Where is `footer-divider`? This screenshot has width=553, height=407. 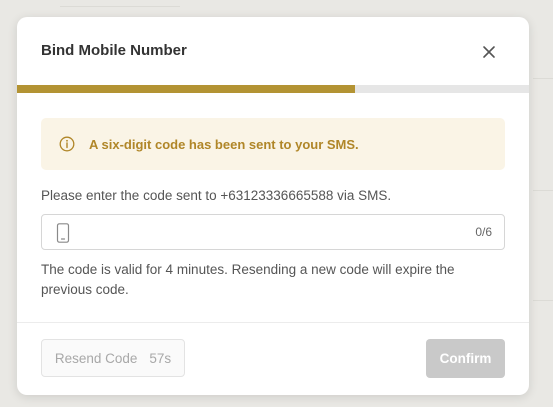
footer-divider is located at coordinates (273, 322).